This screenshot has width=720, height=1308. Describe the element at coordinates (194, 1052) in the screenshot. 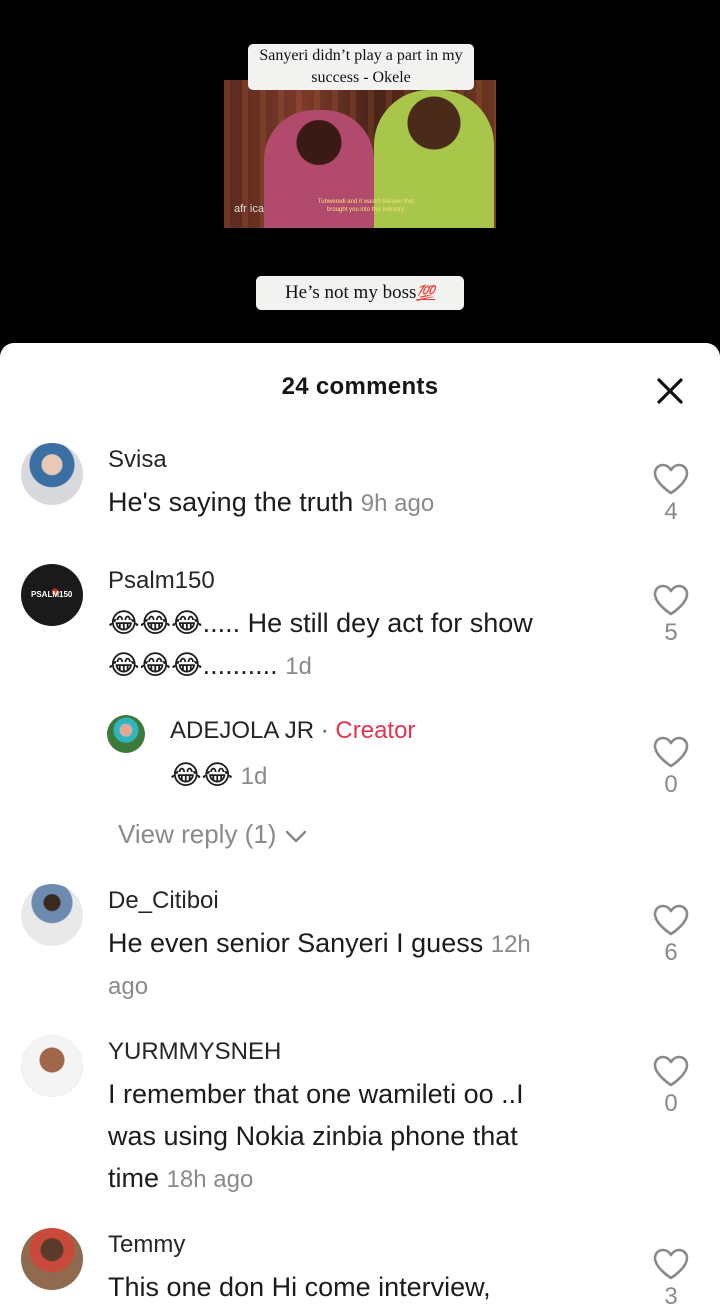

I see `comment-username: YURMMYSNEH` at that location.